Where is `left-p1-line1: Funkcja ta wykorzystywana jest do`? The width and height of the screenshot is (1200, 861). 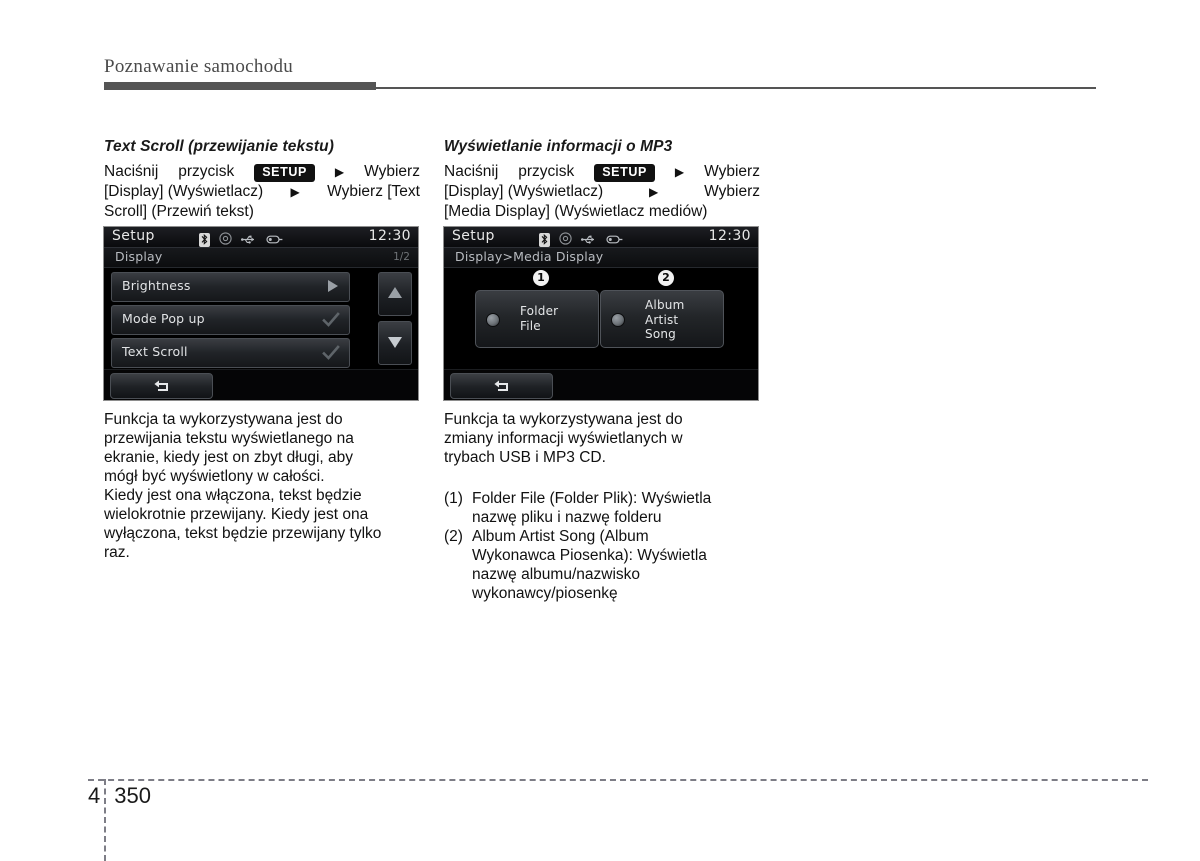
left-p1-line1: Funkcja ta wykorzystywana jest do is located at coordinates (262, 419).